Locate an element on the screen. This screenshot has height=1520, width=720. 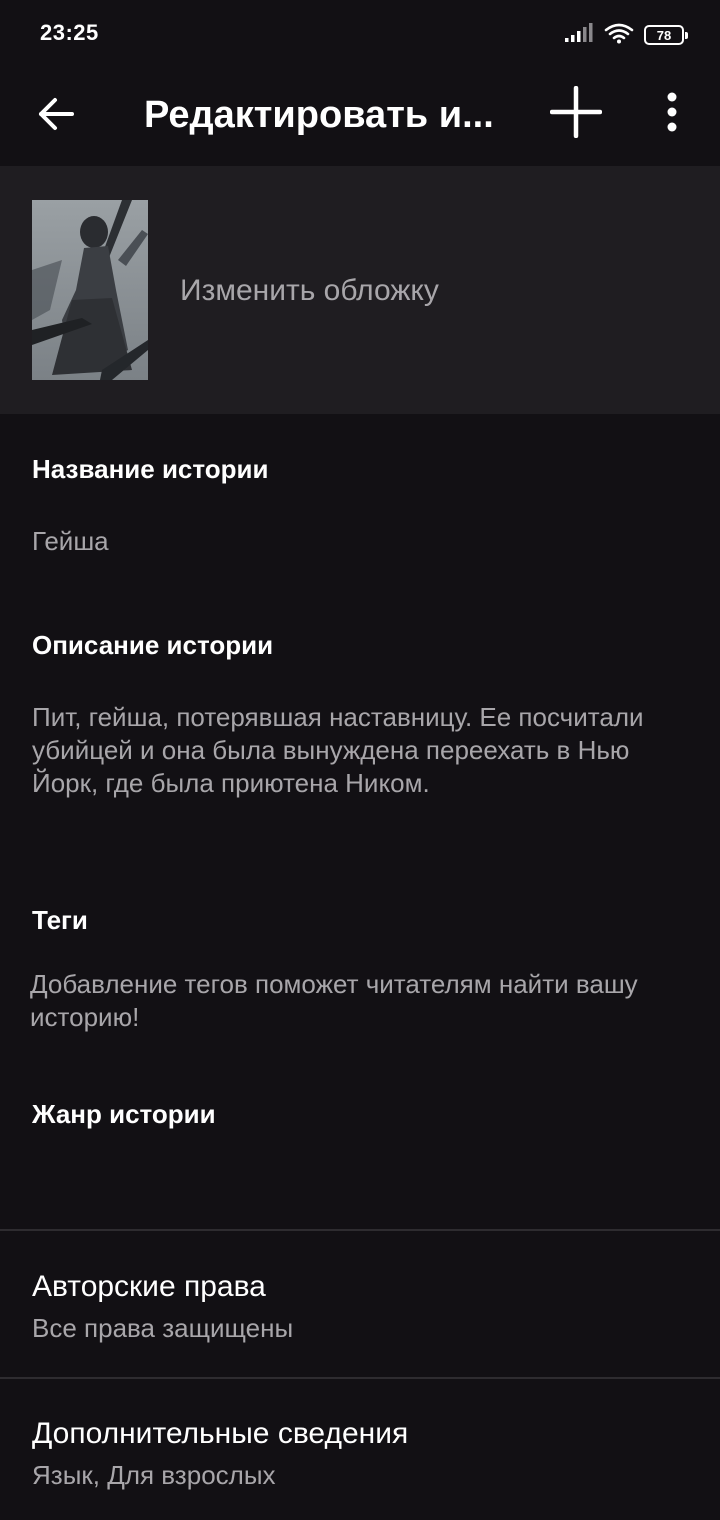
additional-info-value: Язык, Для взрослых is located at coordinates (154, 1475).